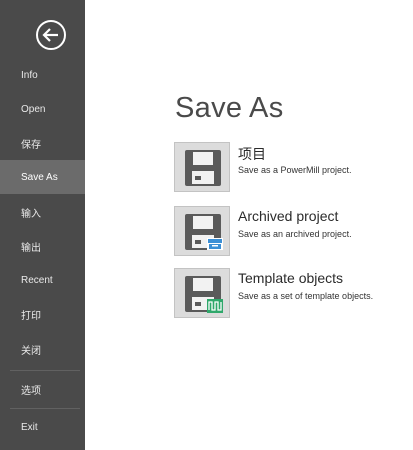  What do you see at coordinates (42, 389) in the screenshot?
I see `sidebar-item-options: 选项` at bounding box center [42, 389].